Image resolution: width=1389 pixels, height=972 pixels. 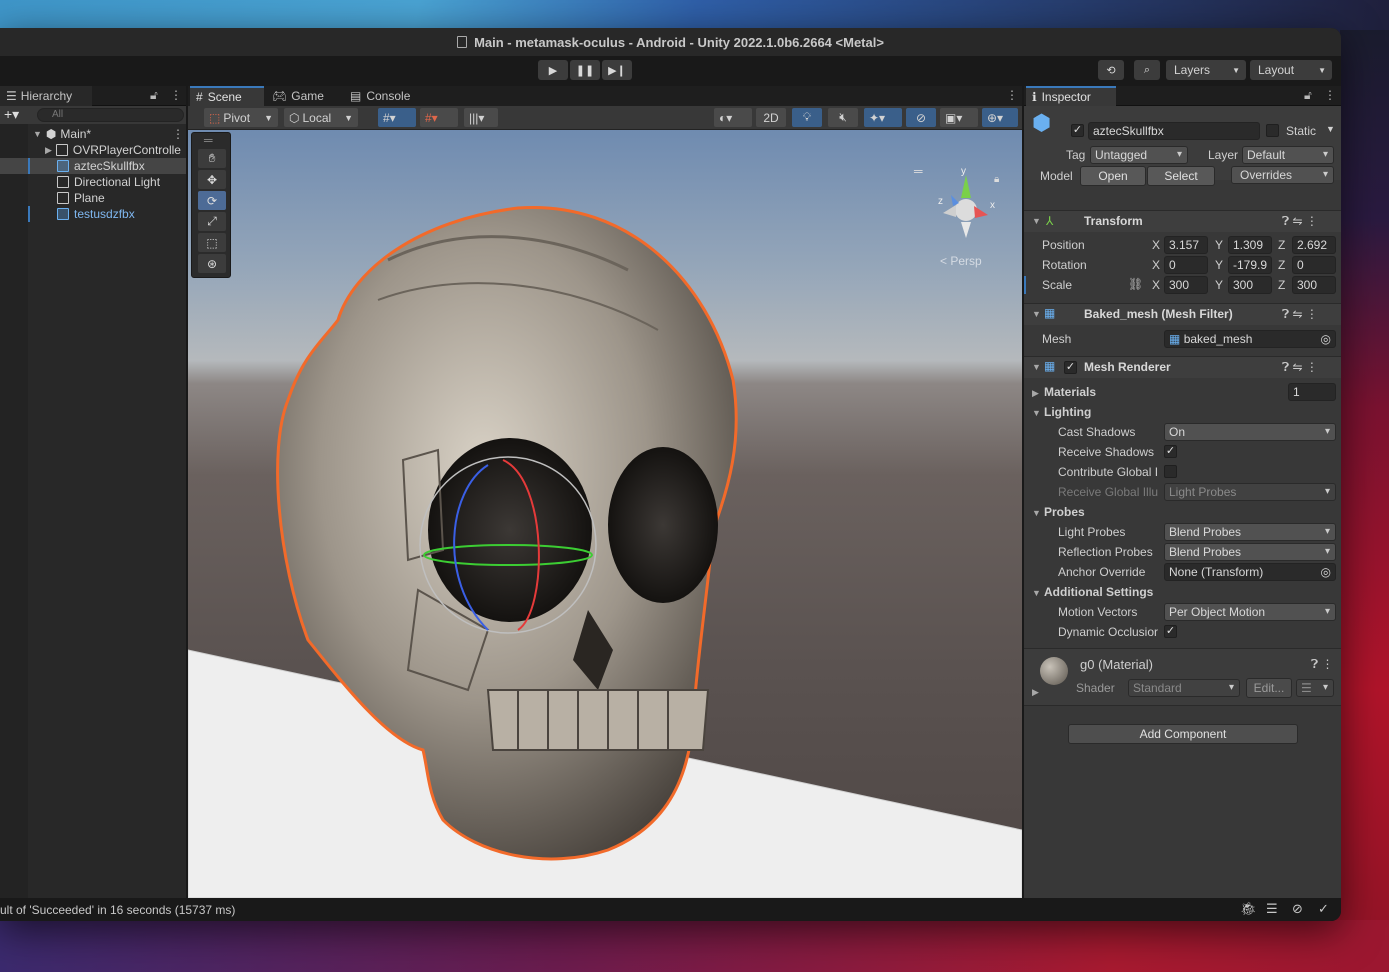 I want to click on rotation-x-field: 0, so click(x=1186, y=265).